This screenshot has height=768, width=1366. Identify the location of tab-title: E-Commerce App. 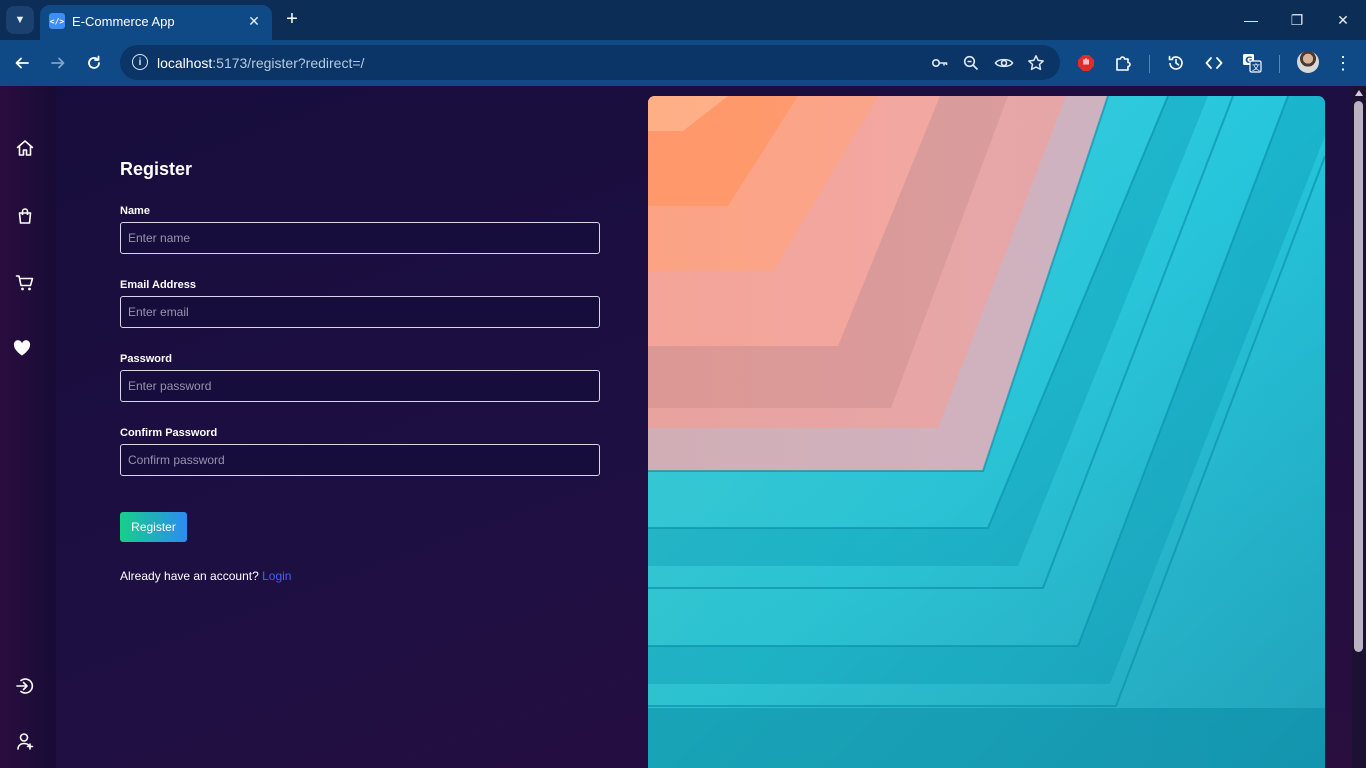
(123, 21).